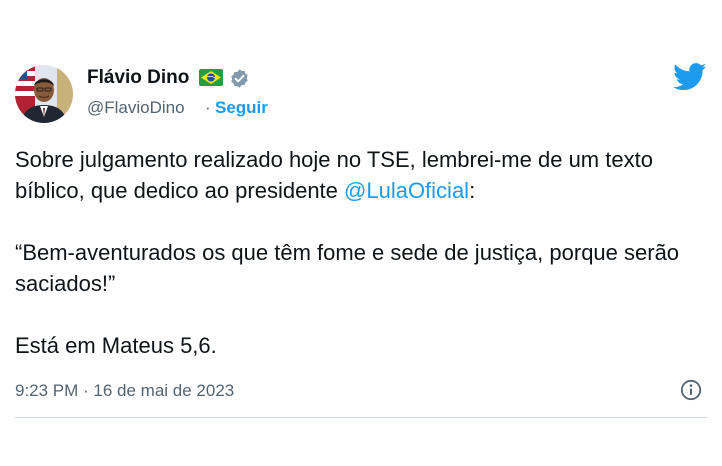  Describe the element at coordinates (361, 417) in the screenshot. I see `divider` at that location.